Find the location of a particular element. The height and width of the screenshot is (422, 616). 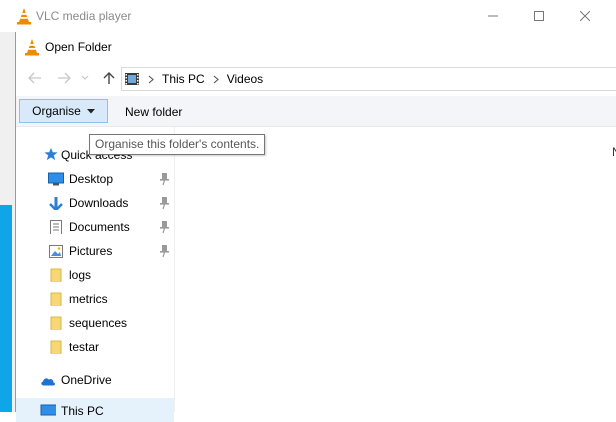

maximize-icon is located at coordinates (539, 16).